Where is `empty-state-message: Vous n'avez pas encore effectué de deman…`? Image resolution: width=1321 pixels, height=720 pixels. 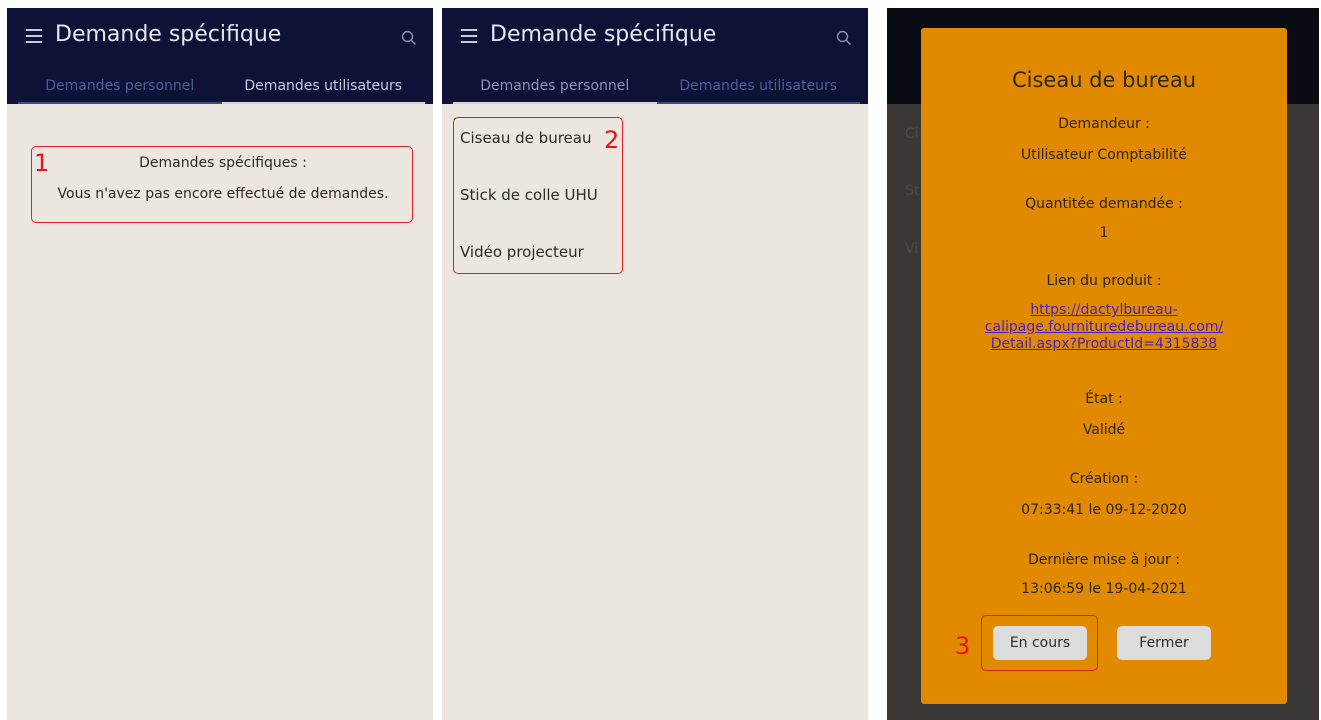
empty-state-message: Vous n'avez pas encore effectué de deman… is located at coordinates (223, 194).